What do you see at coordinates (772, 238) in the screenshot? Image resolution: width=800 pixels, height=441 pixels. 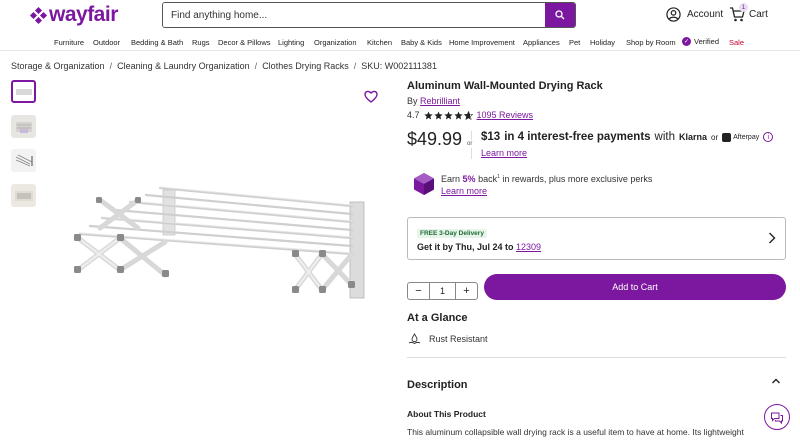 I see `chevron-right-icon` at bounding box center [772, 238].